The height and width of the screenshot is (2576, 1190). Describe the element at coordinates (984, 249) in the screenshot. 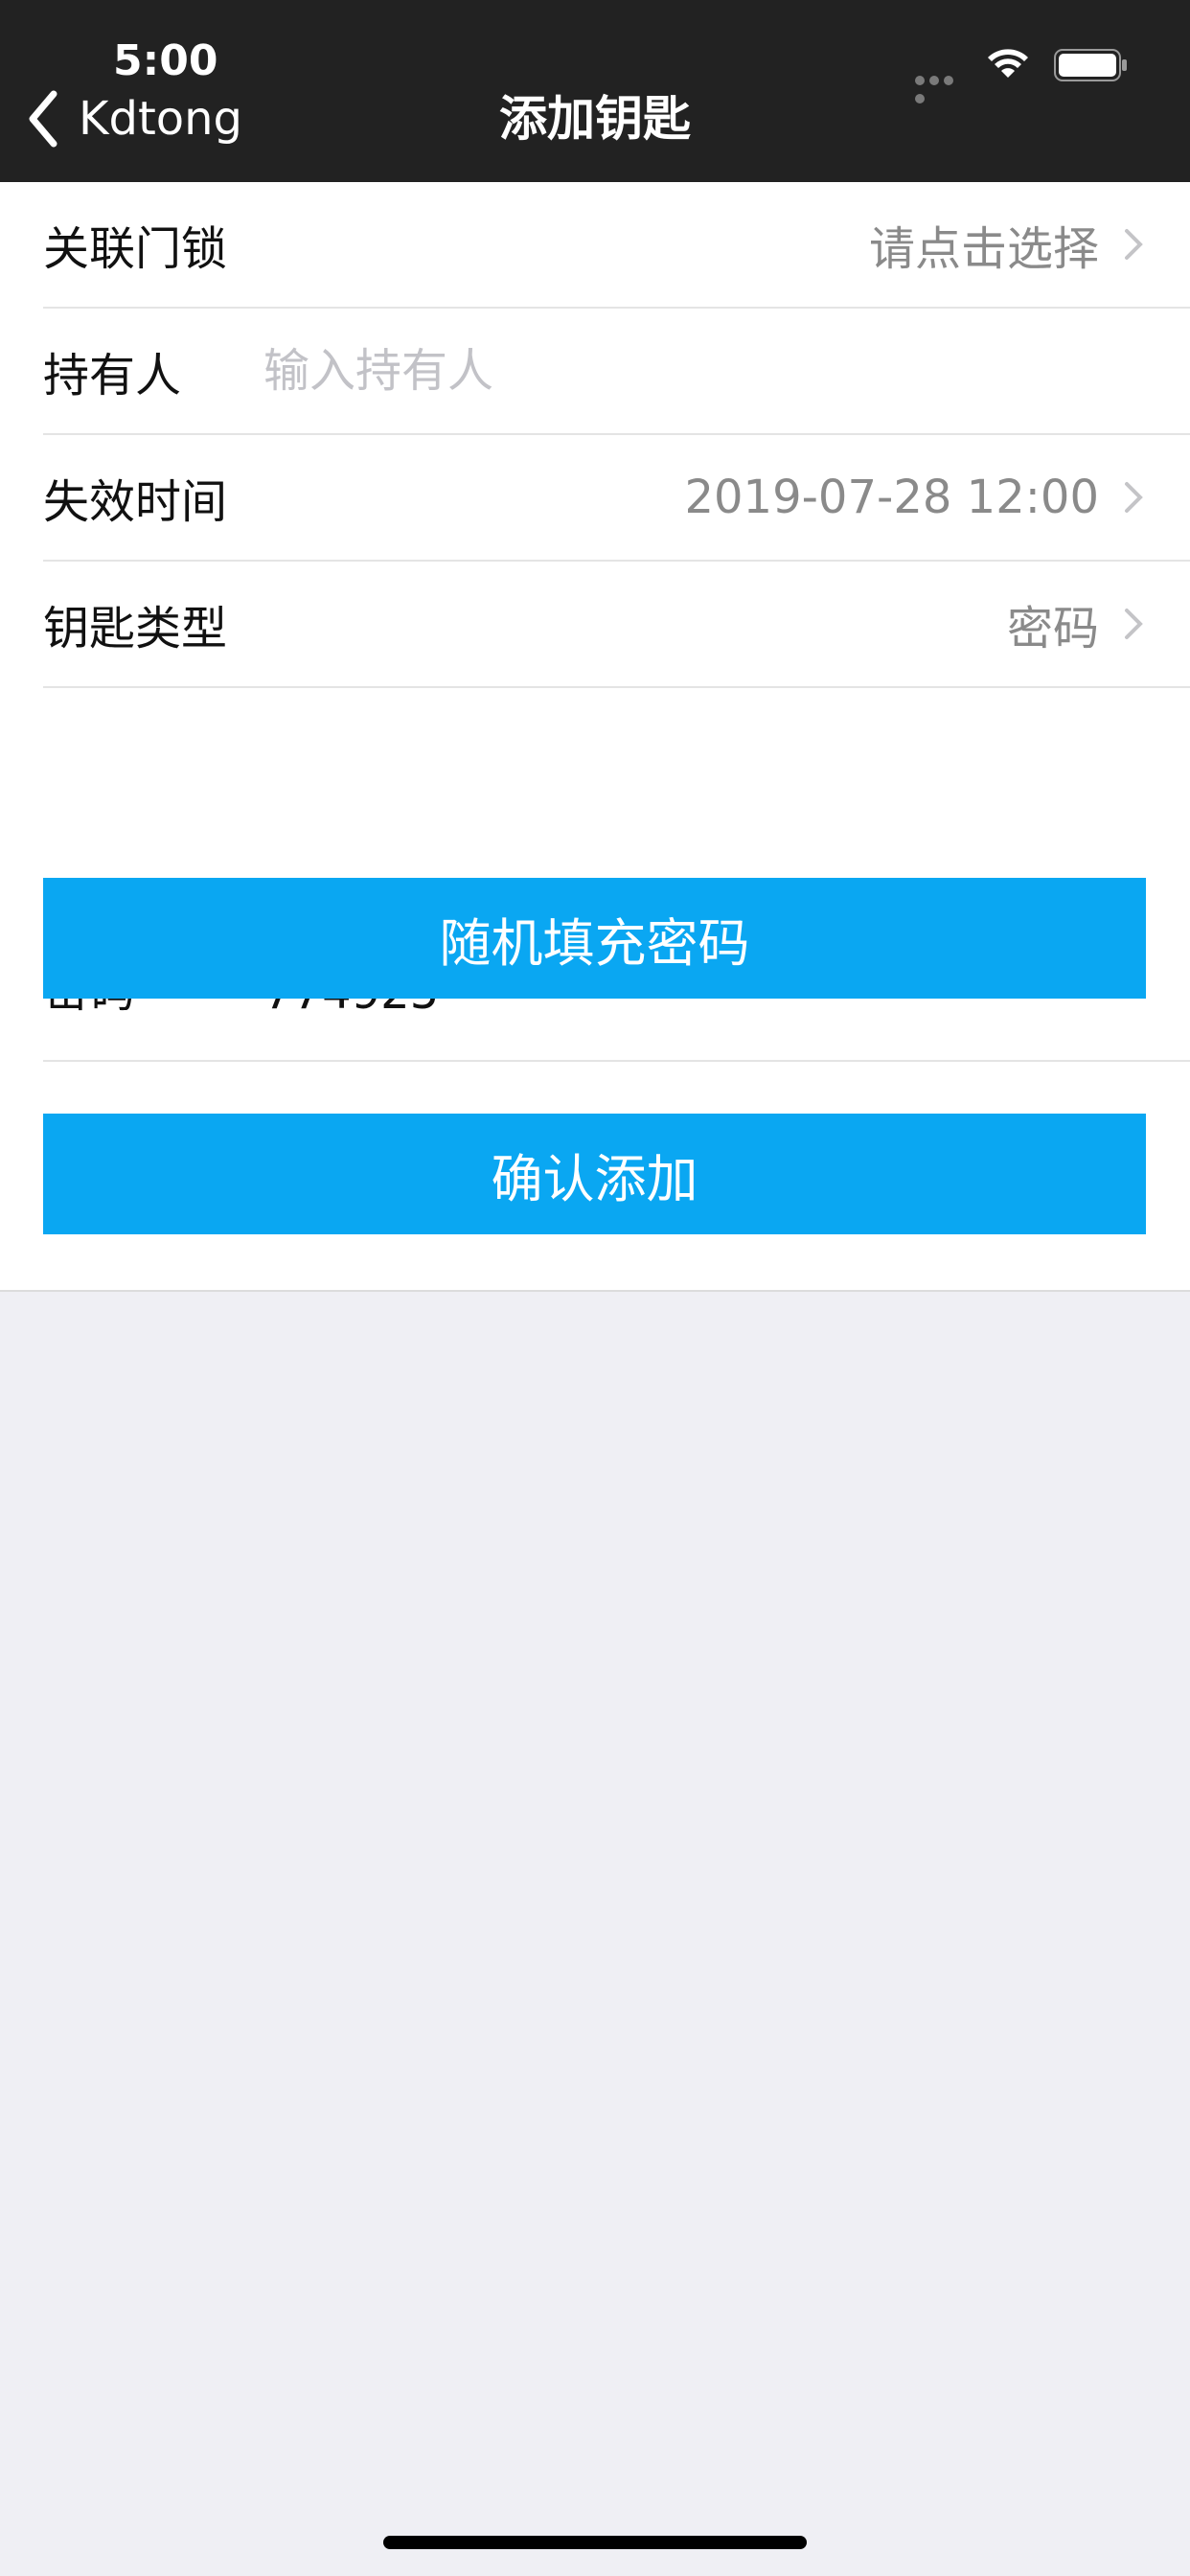

I see `lock-value: 请点击选择` at that location.